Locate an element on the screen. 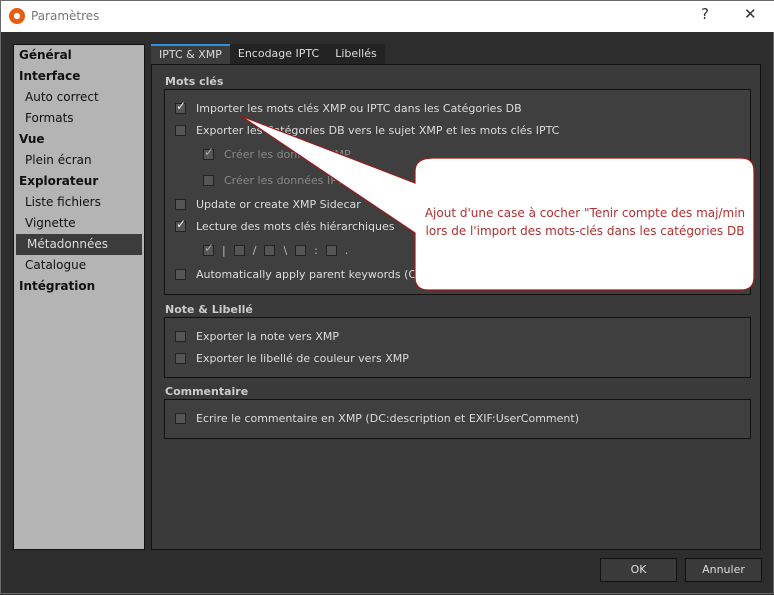 Image resolution: width=774 pixels, height=595 pixels. sidebar-item-liste-fichiers: Liste fichiers is located at coordinates (79, 202).